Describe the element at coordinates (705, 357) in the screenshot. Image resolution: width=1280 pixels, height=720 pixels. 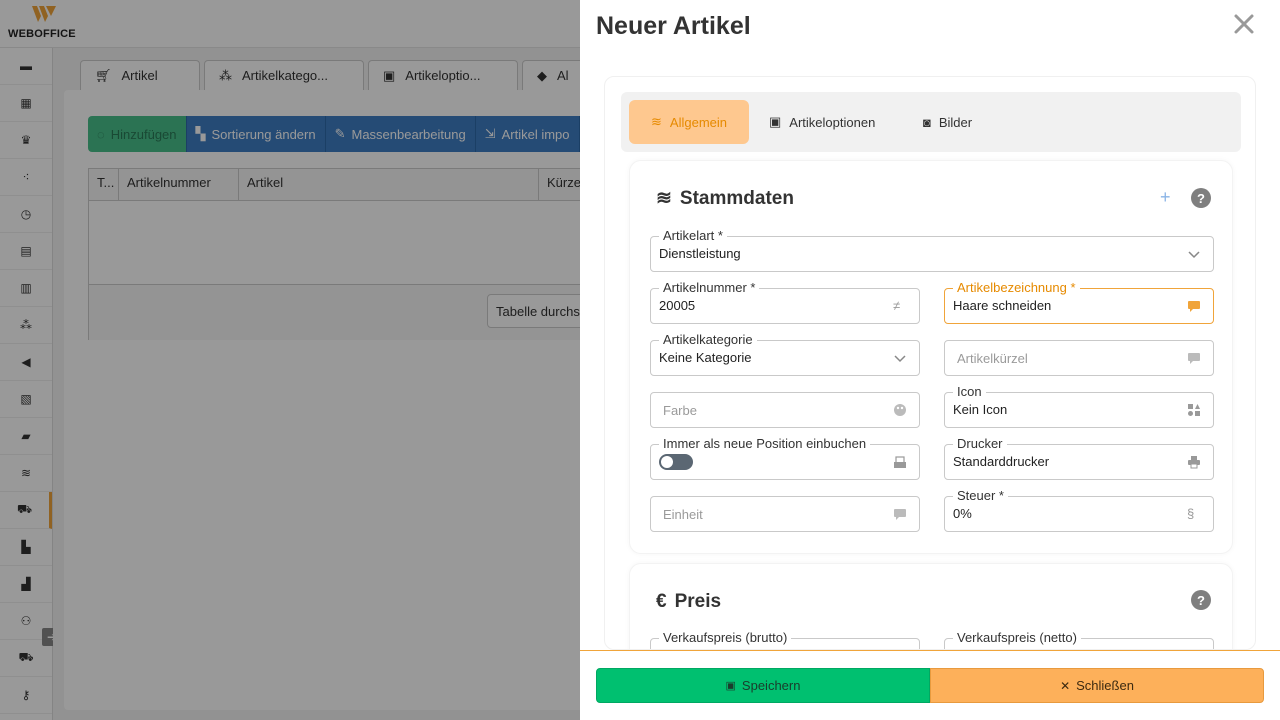
I see `field-value: Keine Kategorie` at that location.